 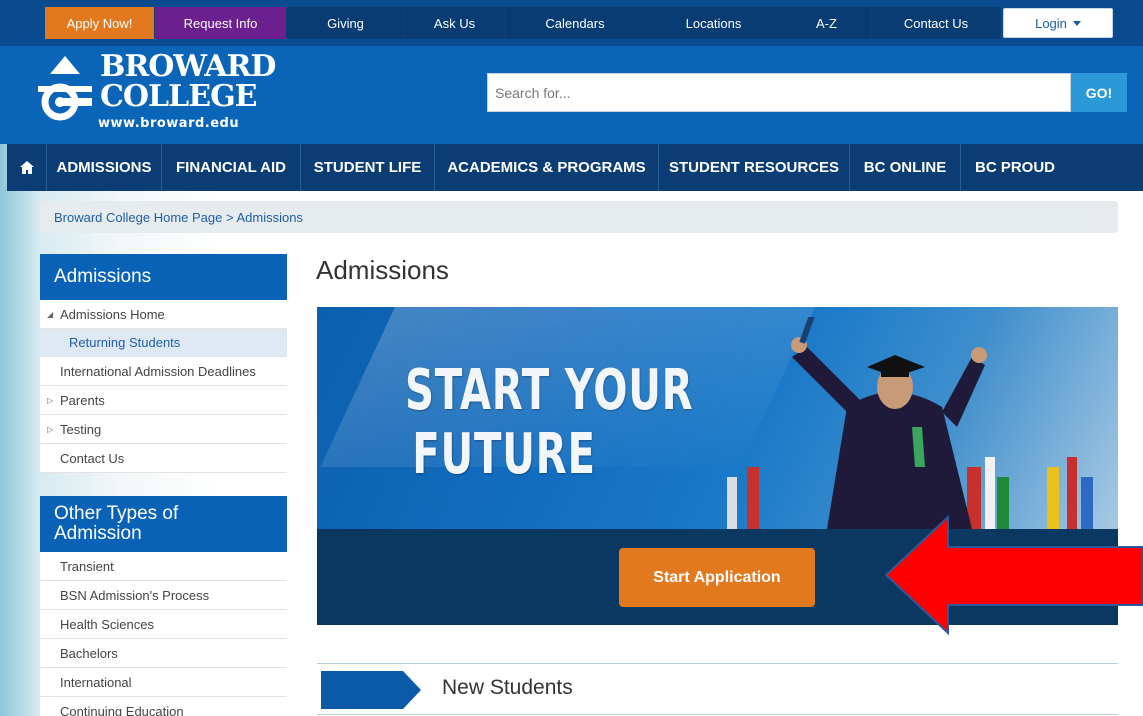 What do you see at coordinates (163, 277) in the screenshot?
I see `sidebar-admissions-heading: Admissions` at bounding box center [163, 277].